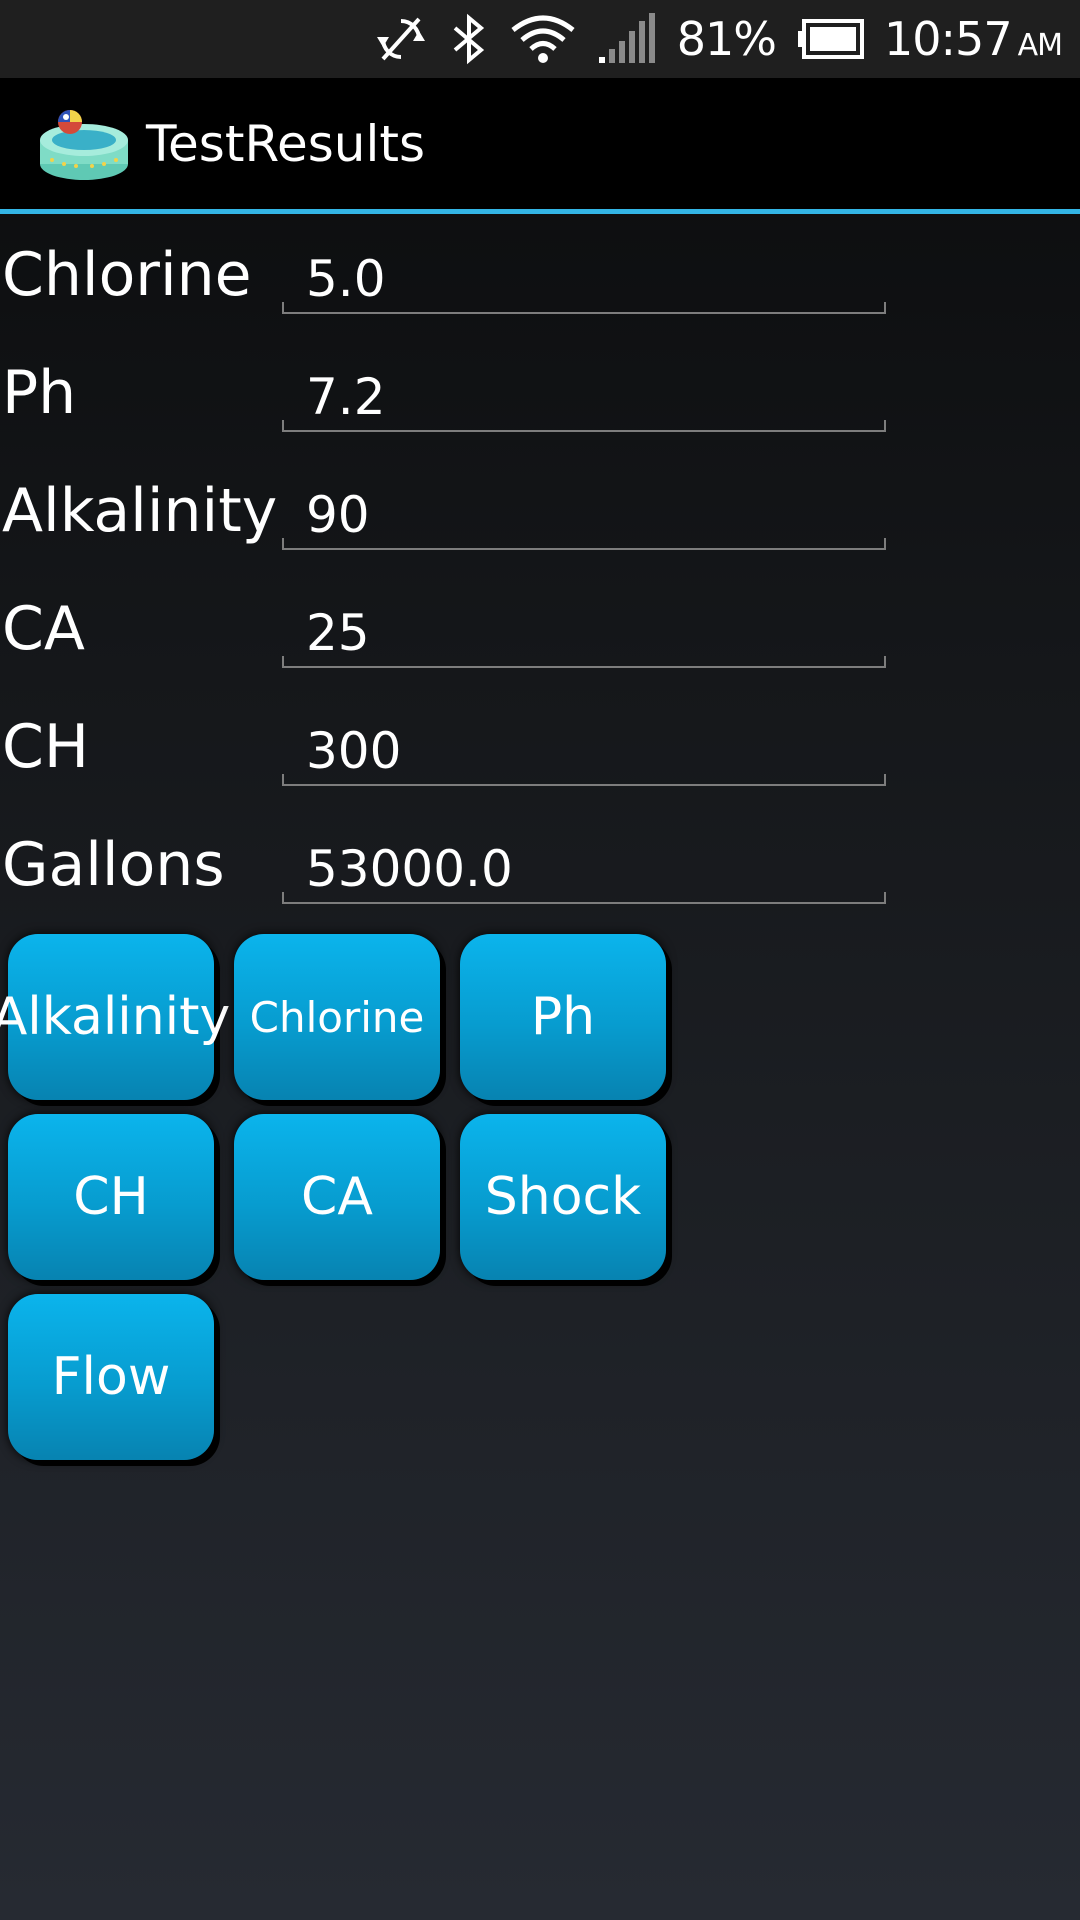 This screenshot has height=1920, width=1080. What do you see at coordinates (127, 275) in the screenshot?
I see `chlorine-label: Chlorine` at bounding box center [127, 275].